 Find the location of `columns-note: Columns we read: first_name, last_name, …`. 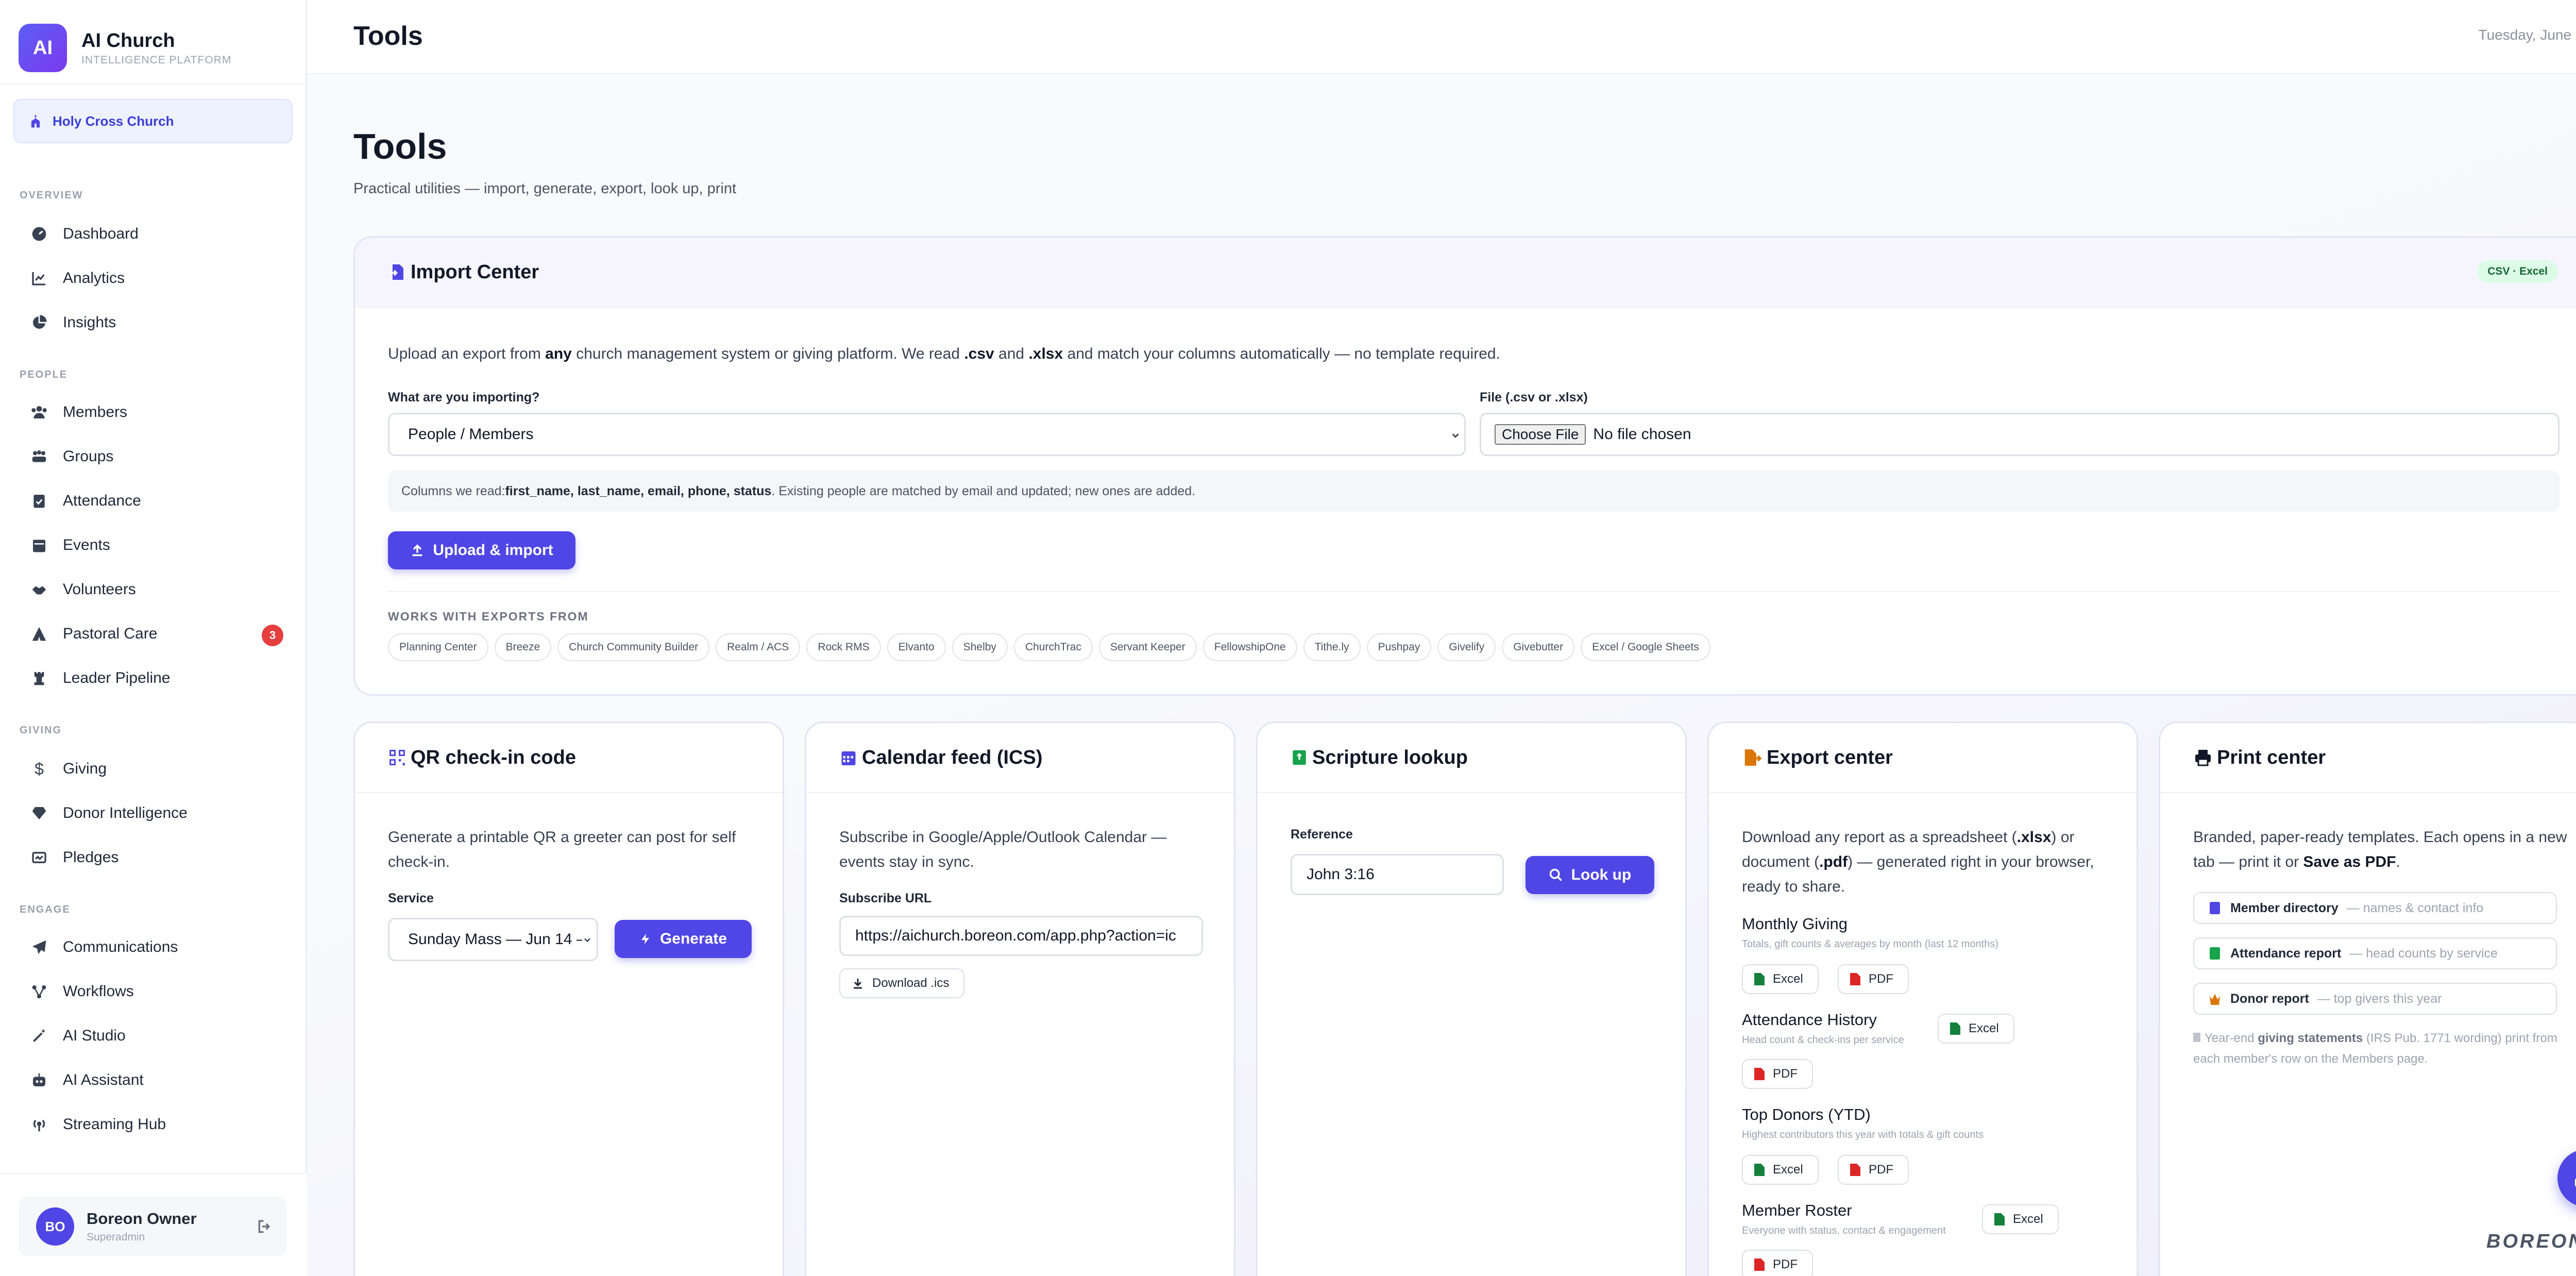

columns-note: Columns we read: first_name, last_name, … is located at coordinates (1474, 492).